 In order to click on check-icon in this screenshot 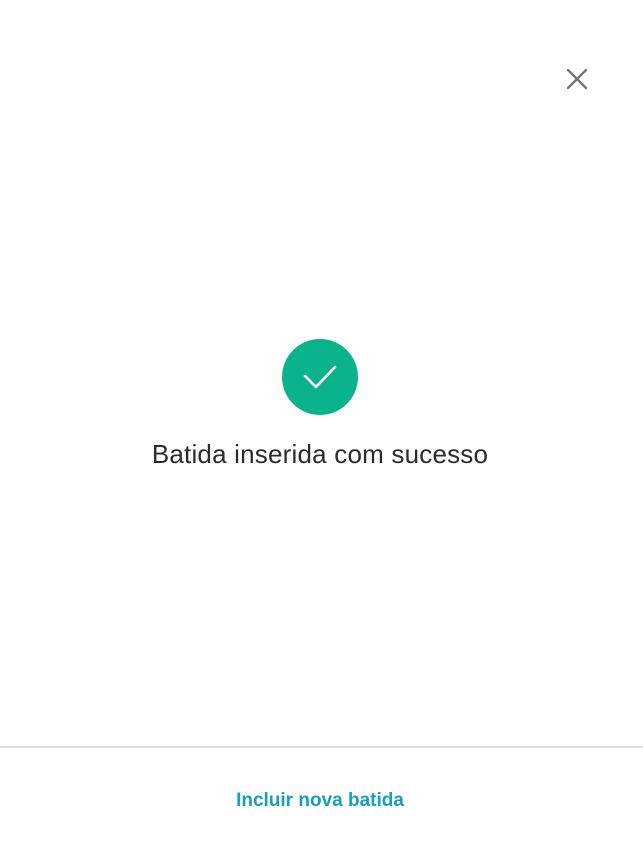, I will do `click(320, 377)`.